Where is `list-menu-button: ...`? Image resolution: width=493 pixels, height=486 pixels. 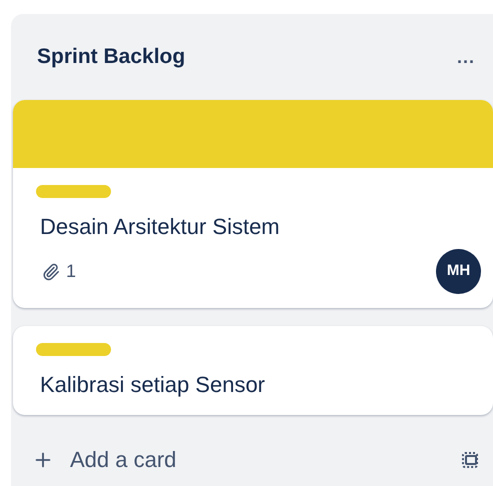 list-menu-button: ... is located at coordinates (465, 57).